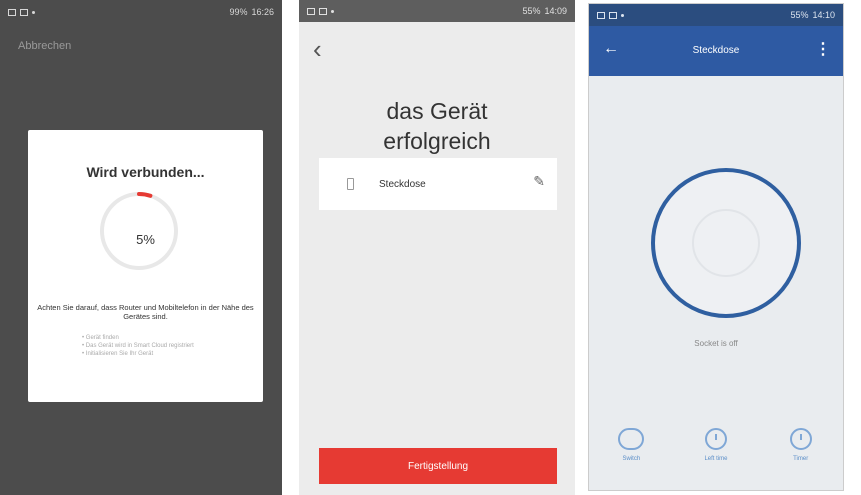 This screenshot has width=861, height=495. Describe the element at coordinates (716, 15) in the screenshot. I see `status-bar: 55% 14:10` at that location.